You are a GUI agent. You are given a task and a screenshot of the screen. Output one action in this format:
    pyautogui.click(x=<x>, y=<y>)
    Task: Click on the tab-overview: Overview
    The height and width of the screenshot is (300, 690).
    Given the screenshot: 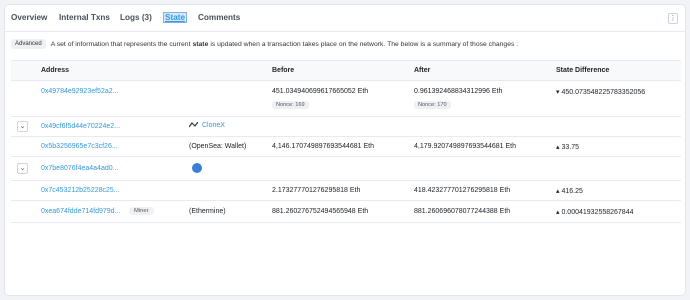 What is the action you would take?
    pyautogui.click(x=29, y=17)
    